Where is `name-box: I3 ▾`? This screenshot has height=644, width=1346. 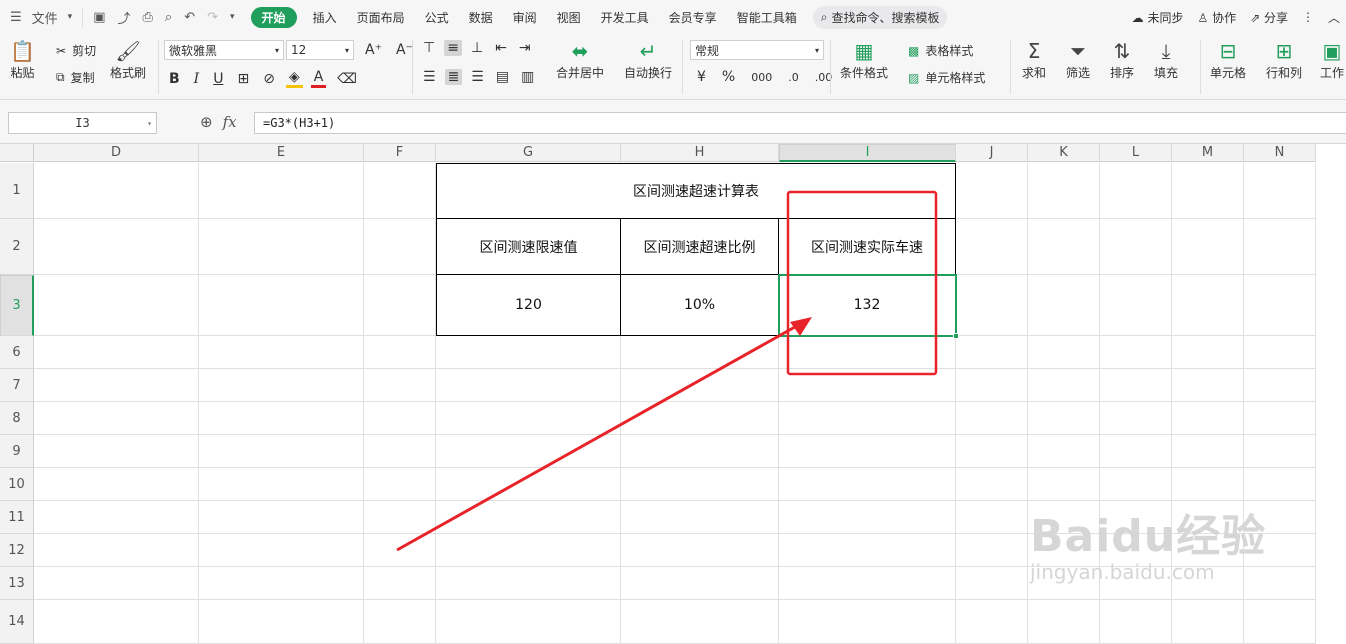 name-box: I3 ▾ is located at coordinates (82, 123).